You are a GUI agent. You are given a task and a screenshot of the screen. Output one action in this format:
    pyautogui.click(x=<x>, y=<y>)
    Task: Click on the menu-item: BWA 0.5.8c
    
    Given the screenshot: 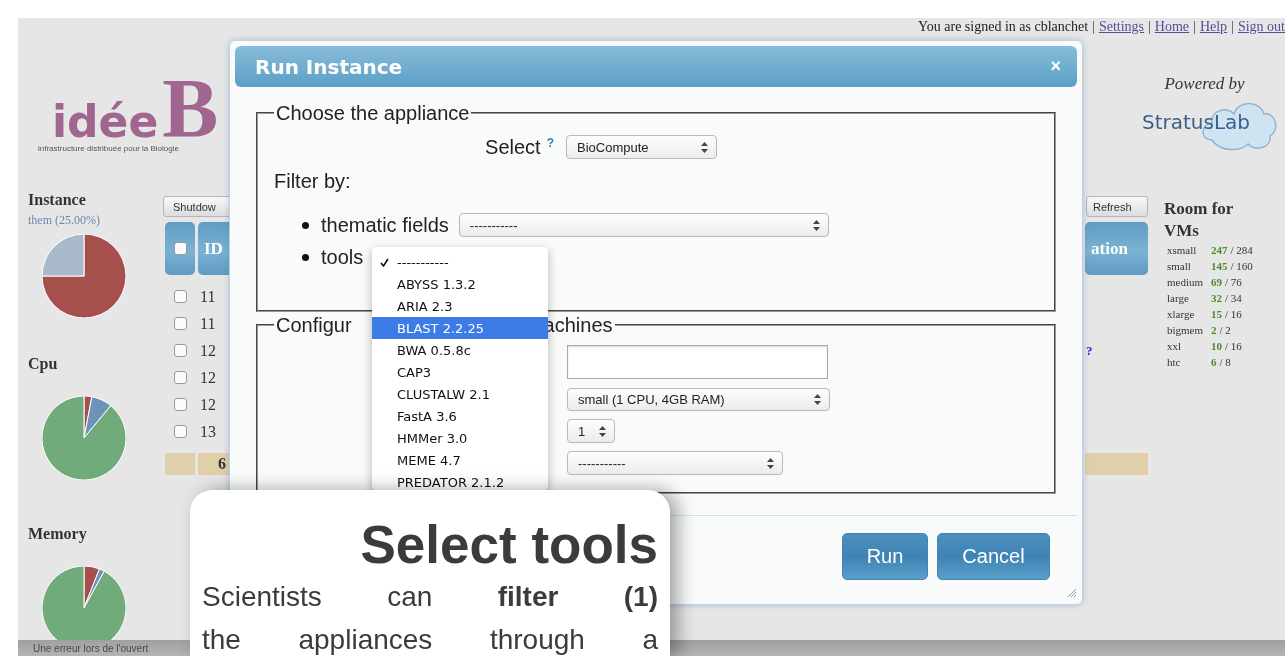 What is the action you would take?
    pyautogui.click(x=460, y=350)
    